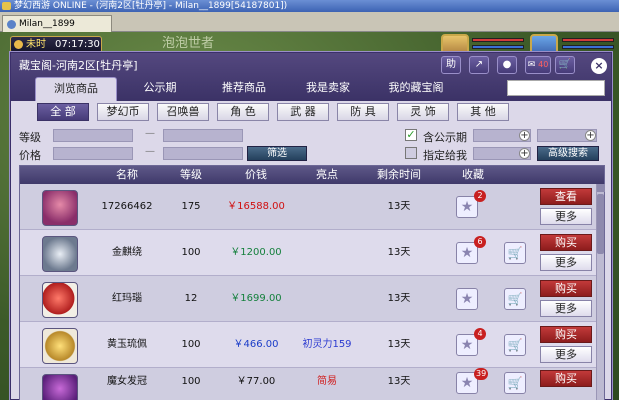 This screenshot has height=400, width=619. What do you see at coordinates (203, 135) in the screenshot?
I see `level-max-input` at bounding box center [203, 135].